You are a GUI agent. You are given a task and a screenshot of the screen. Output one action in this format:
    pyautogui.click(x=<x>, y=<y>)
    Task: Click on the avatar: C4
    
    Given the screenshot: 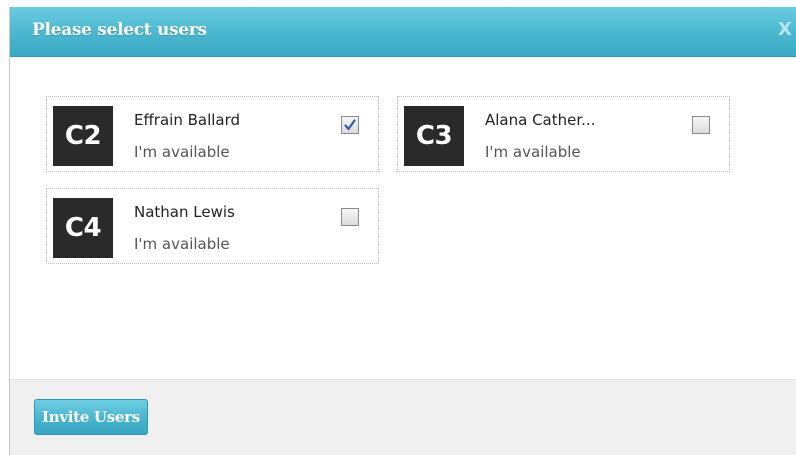 What is the action you would take?
    pyautogui.click(x=83, y=228)
    